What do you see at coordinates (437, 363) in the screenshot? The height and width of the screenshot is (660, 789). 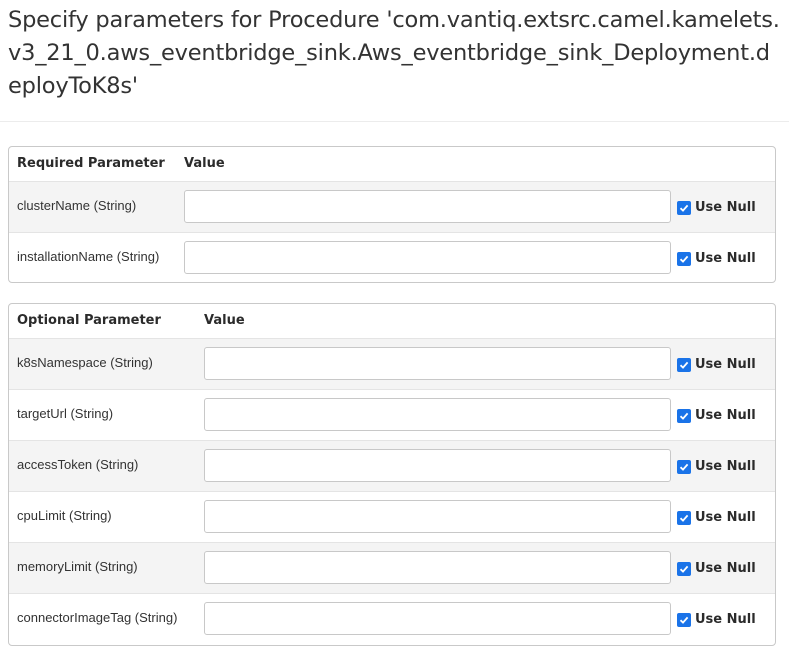 I see `k8snamespace-input` at bounding box center [437, 363].